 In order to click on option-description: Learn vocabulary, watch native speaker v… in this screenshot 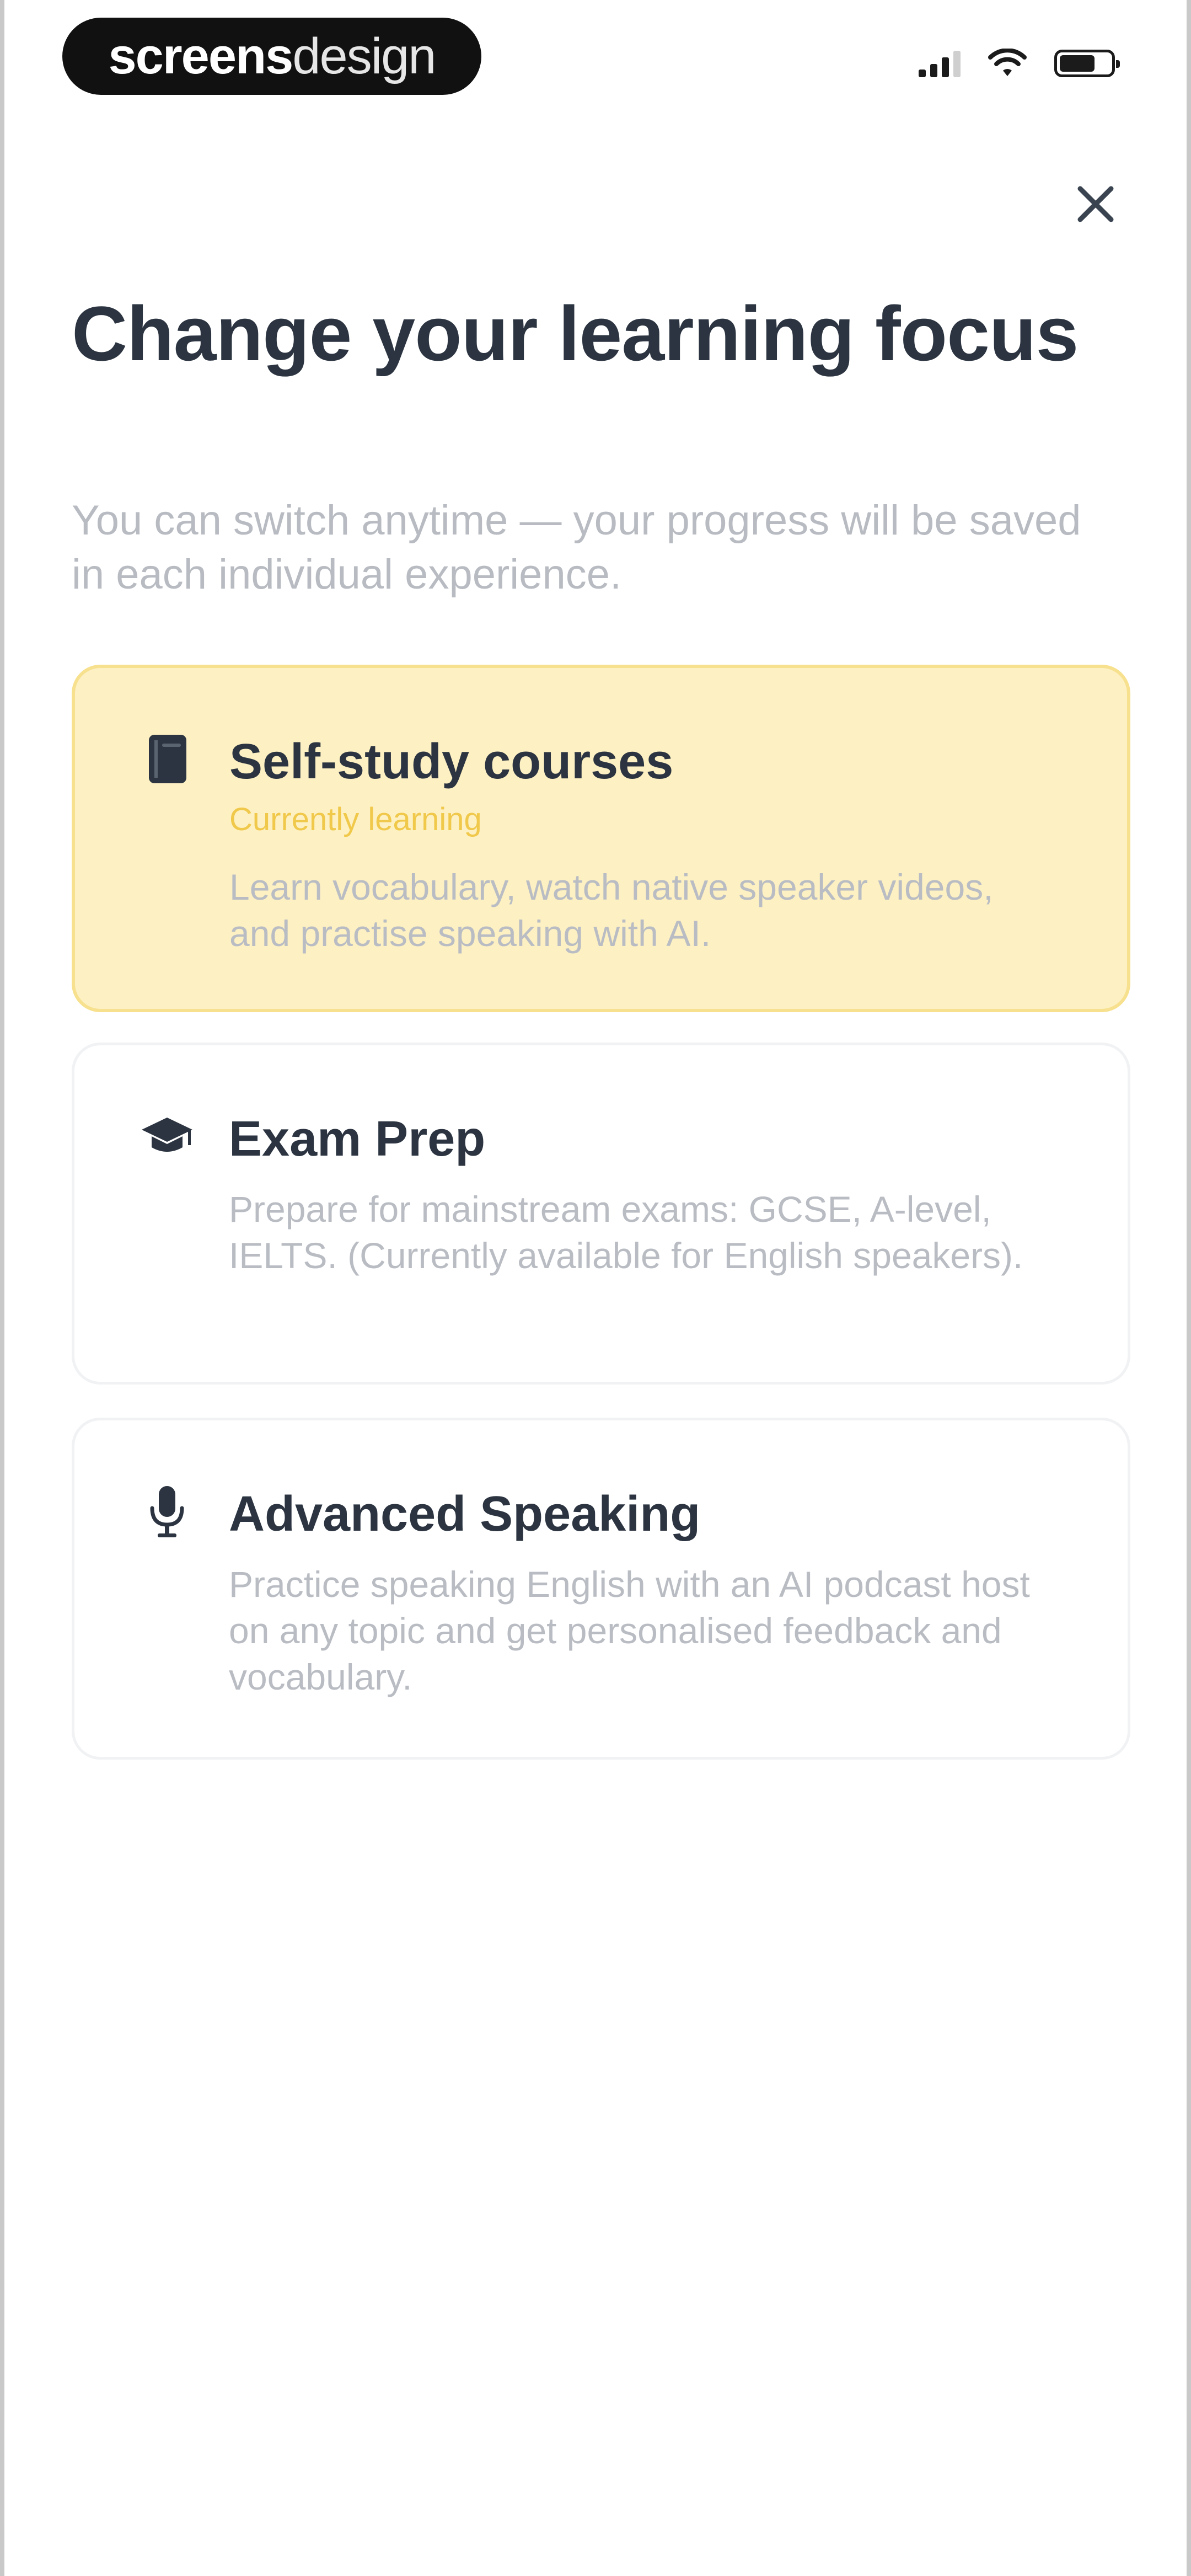, I will do `click(611, 910)`.